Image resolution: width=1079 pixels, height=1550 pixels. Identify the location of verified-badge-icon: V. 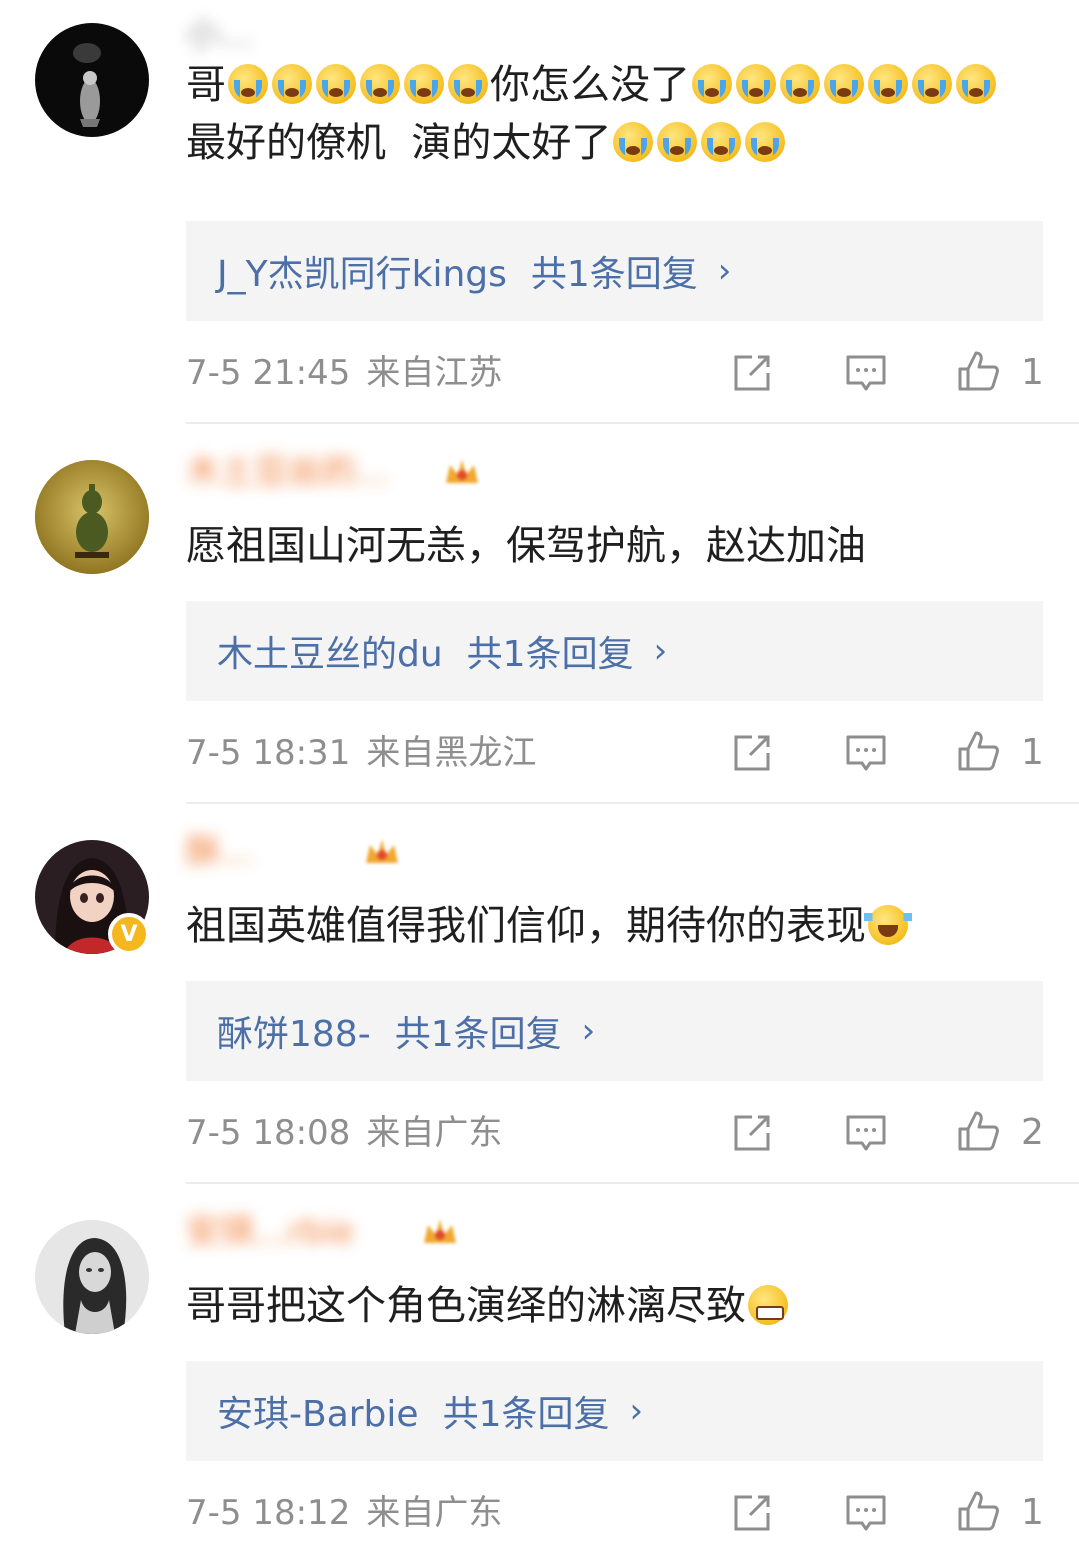
(129, 934).